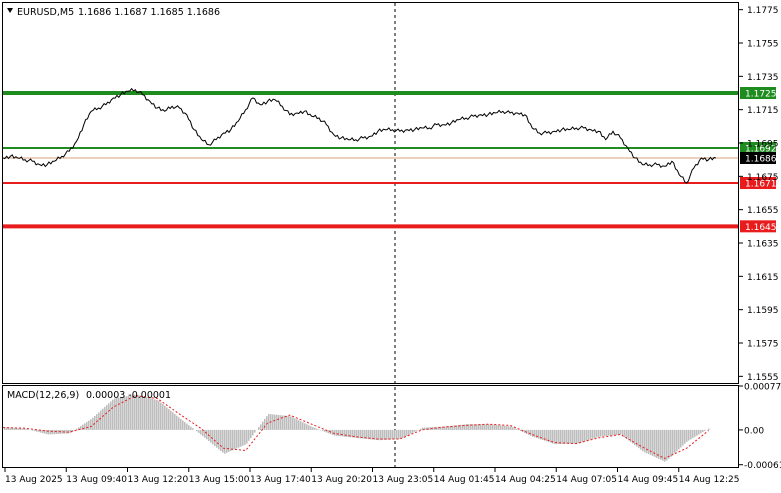 The image size is (781, 493). I want to click on y-tick-label: 1.1575, so click(763, 345).